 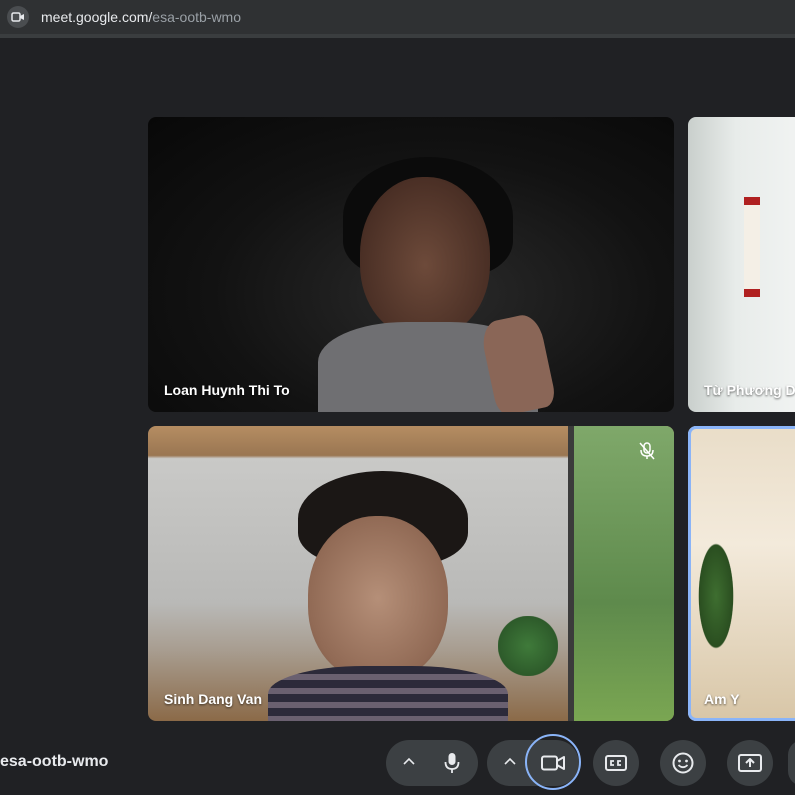 What do you see at coordinates (647, 451) in the screenshot?
I see `mic-off-icon` at bounding box center [647, 451].